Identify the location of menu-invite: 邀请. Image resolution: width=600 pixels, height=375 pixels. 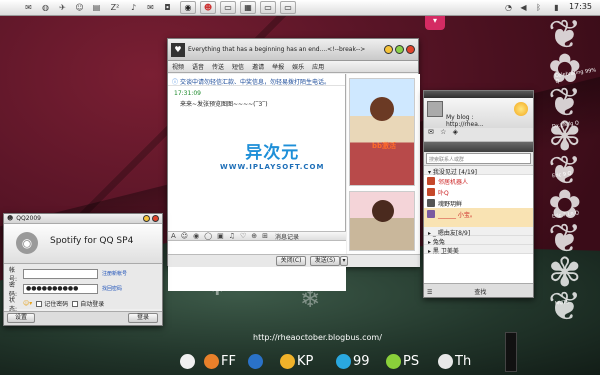
(258, 66).